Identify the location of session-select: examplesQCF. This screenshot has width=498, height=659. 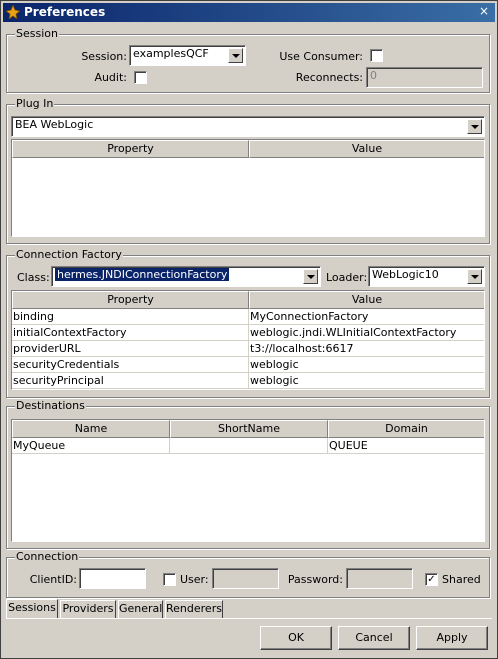
(187, 55).